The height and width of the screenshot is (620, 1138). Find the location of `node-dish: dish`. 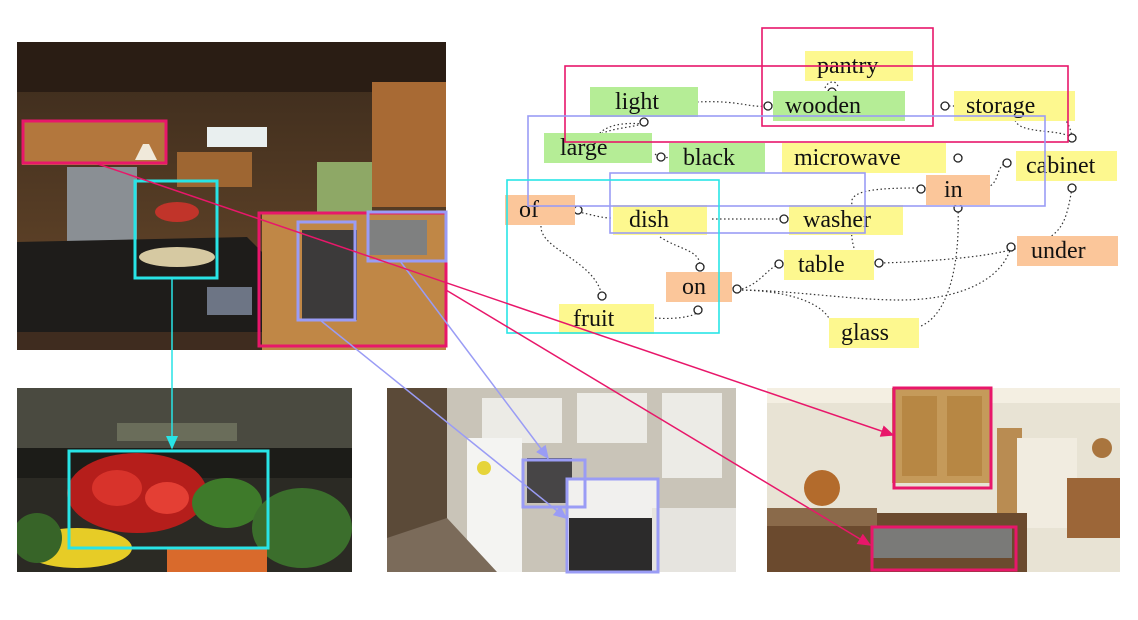

node-dish: dish is located at coordinates (660, 220).